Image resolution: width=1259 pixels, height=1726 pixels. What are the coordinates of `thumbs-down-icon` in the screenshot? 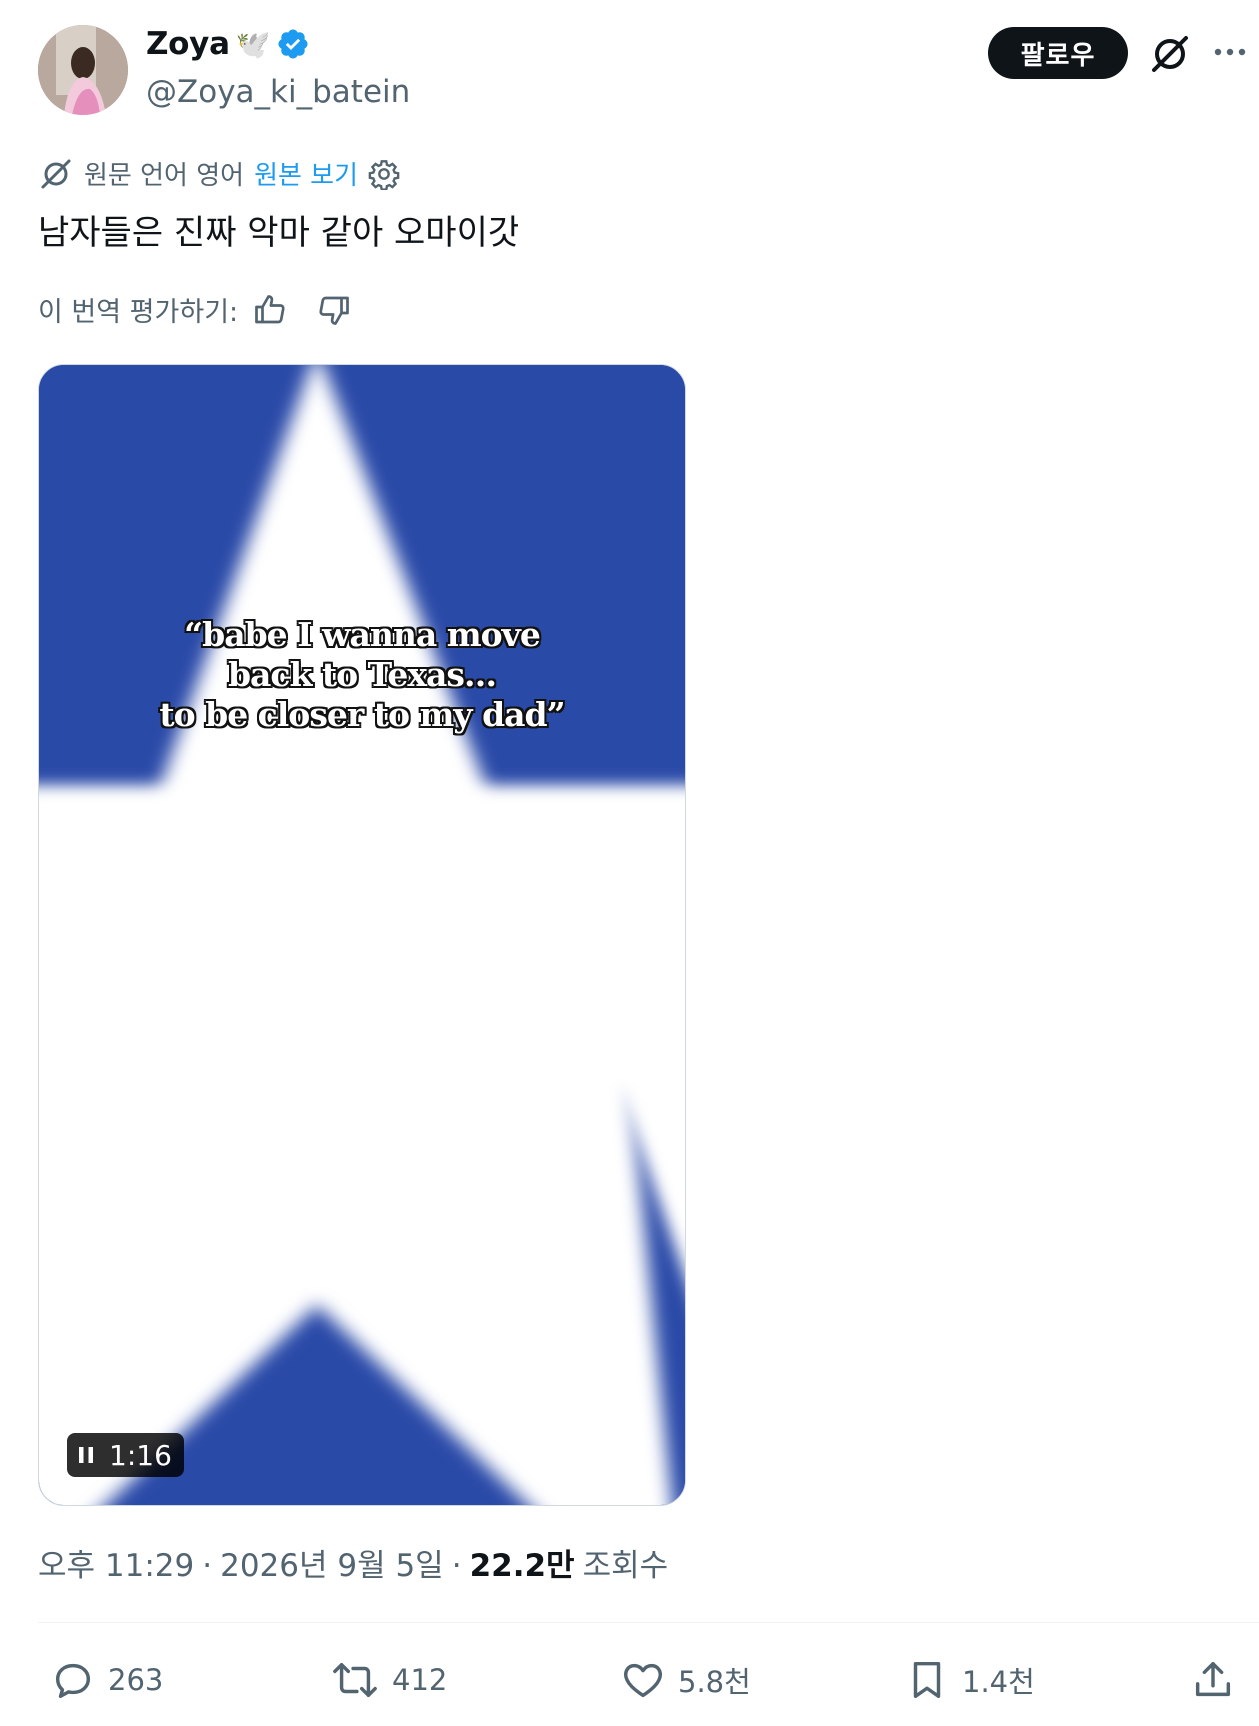 It's located at (334, 310).